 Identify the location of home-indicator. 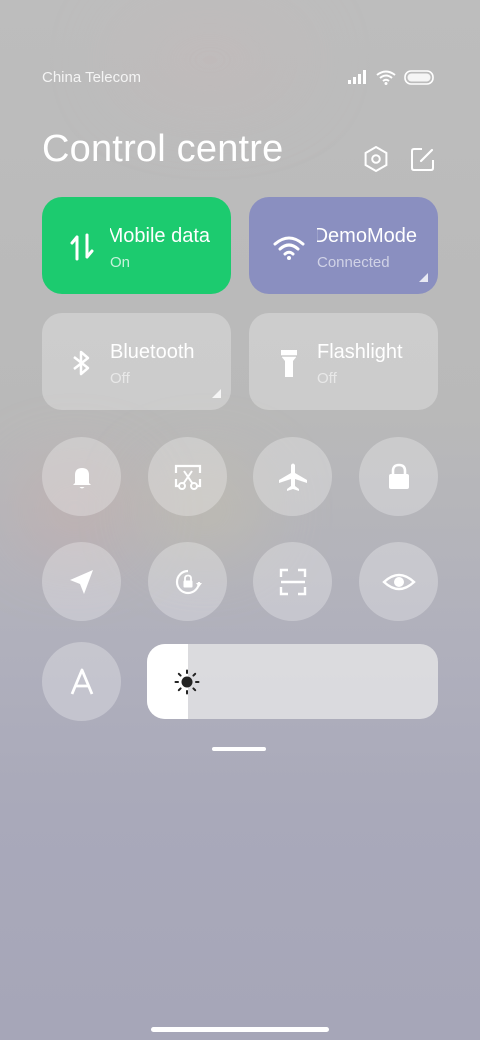
(240, 1029).